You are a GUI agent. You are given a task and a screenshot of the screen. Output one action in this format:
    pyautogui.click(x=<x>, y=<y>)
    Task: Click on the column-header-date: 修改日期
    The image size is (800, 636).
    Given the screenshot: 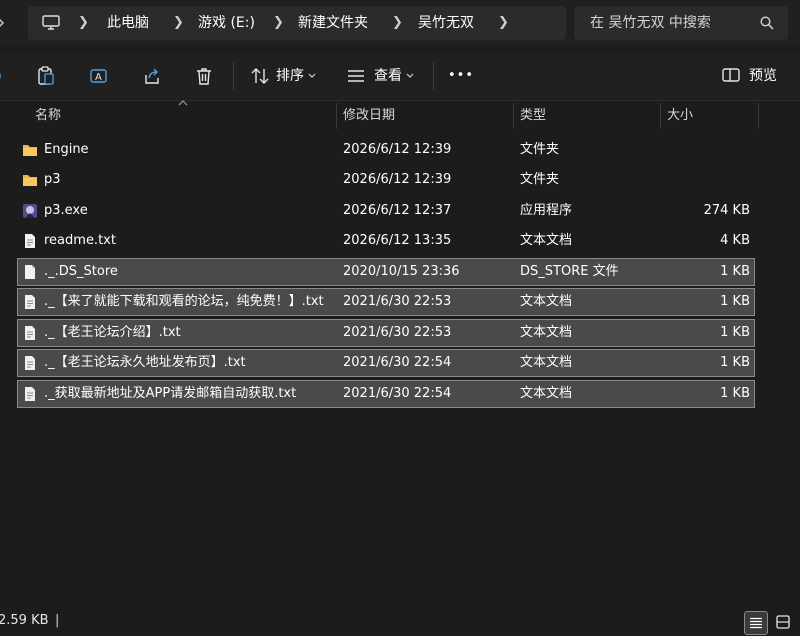 What is the action you would take?
    pyautogui.click(x=369, y=116)
    